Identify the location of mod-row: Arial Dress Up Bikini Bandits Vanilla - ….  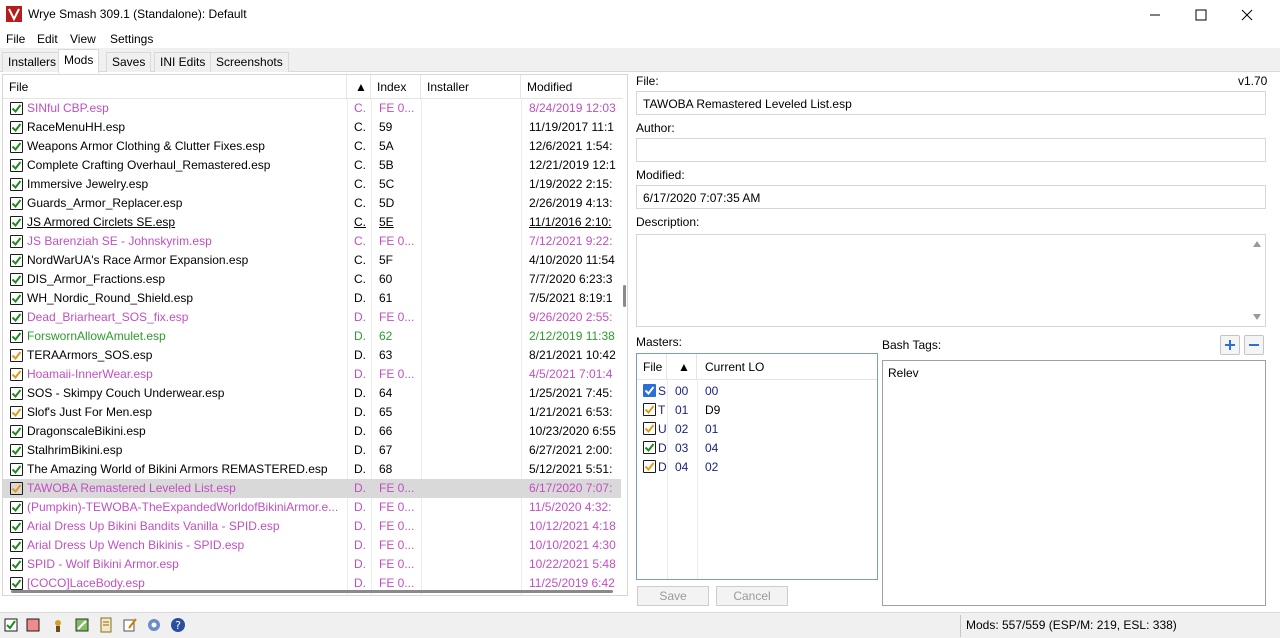
(312, 526).